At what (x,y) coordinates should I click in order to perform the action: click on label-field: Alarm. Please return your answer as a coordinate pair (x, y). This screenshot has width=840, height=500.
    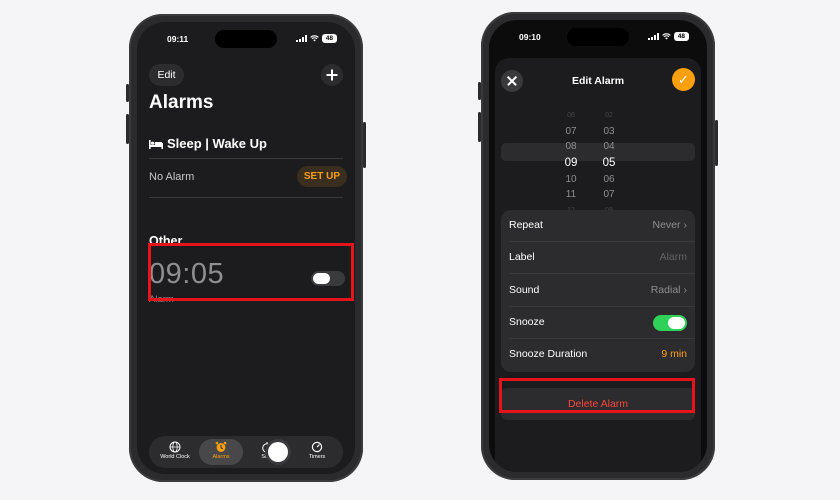
    Looking at the image, I should click on (673, 257).